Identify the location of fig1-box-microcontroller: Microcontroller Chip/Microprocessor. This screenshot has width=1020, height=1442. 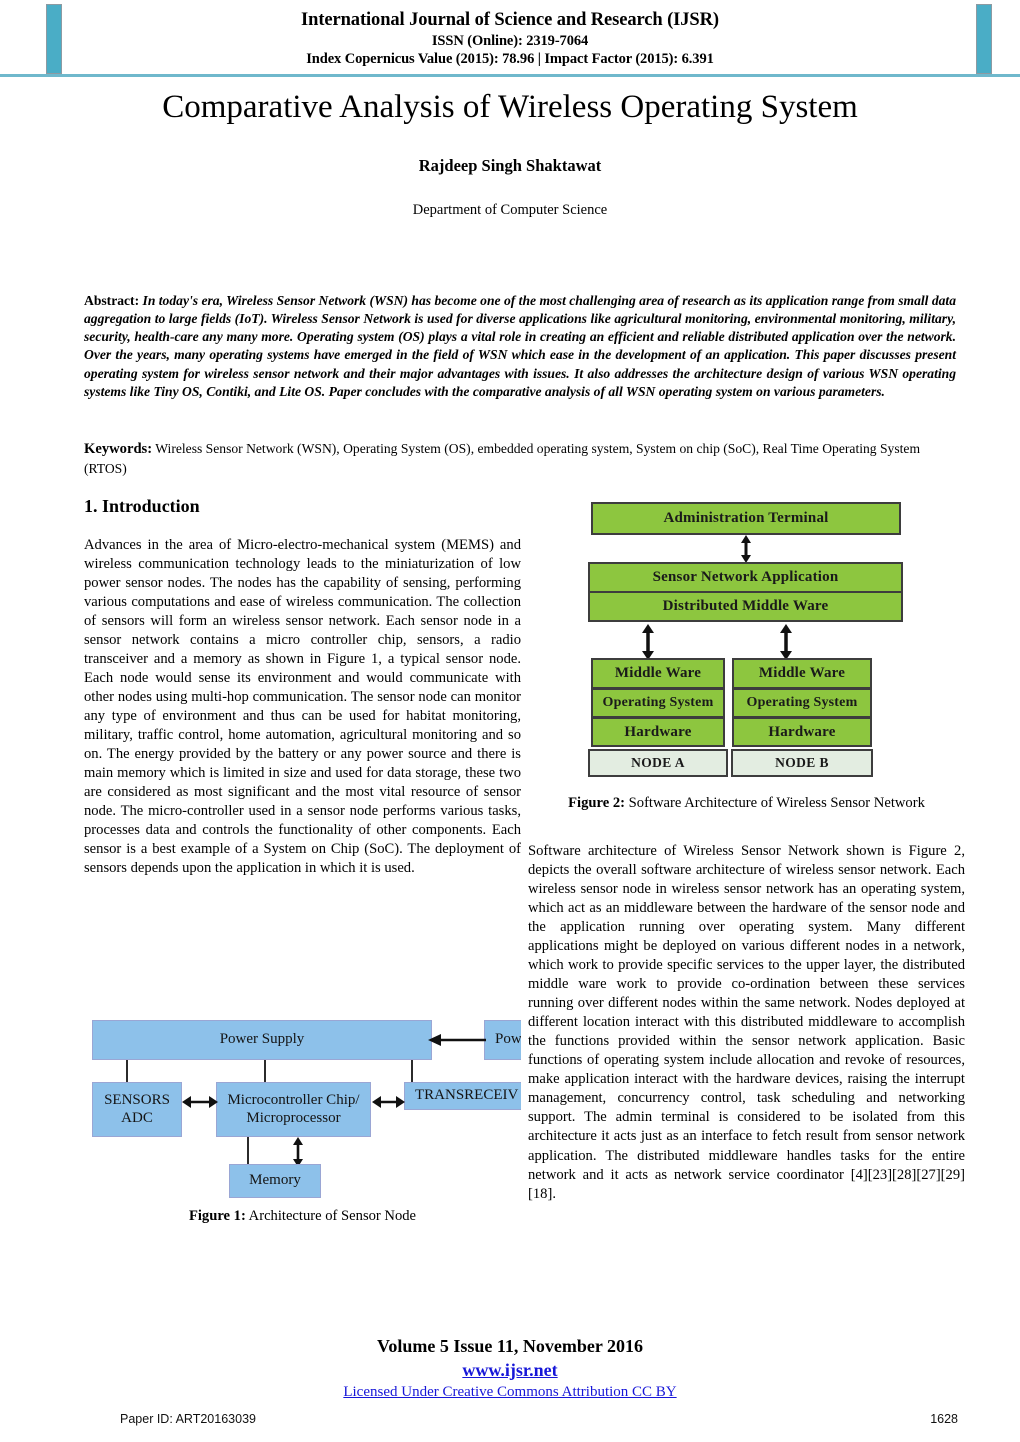
(293, 1109).